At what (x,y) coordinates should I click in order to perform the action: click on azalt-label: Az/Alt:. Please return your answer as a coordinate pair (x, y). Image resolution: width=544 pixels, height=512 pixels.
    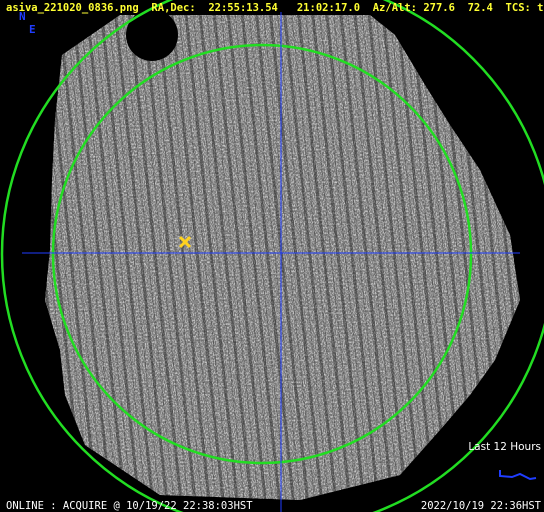
    Looking at the image, I should click on (394, 8).